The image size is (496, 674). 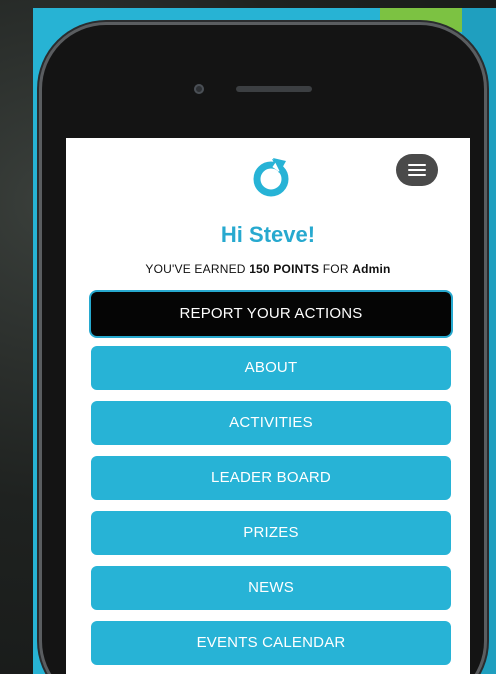 I want to click on report-actions-button: REPORT YOUR ACTIONS, so click(x=271, y=314).